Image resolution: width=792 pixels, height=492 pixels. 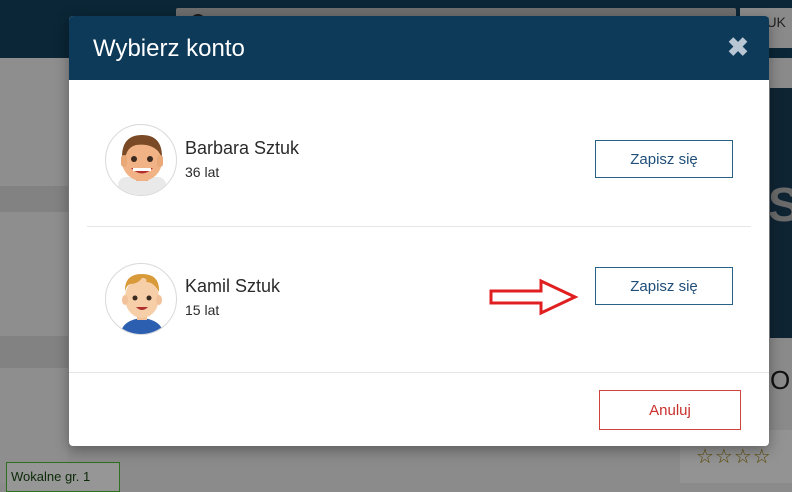 I want to click on account-name: Kamil Sztuk, so click(x=233, y=286).